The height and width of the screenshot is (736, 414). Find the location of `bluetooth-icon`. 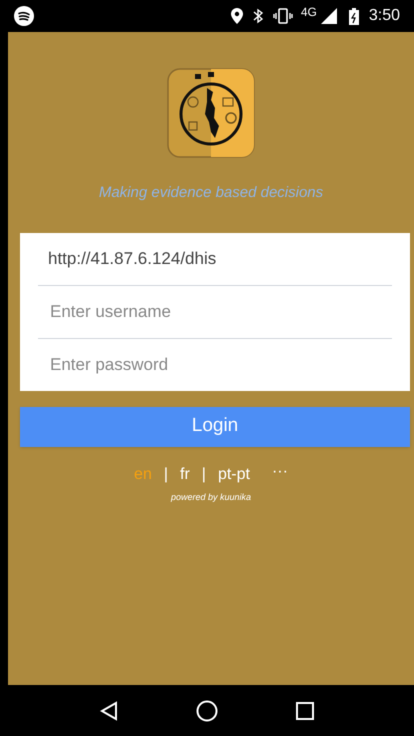

bluetooth-icon is located at coordinates (257, 16).